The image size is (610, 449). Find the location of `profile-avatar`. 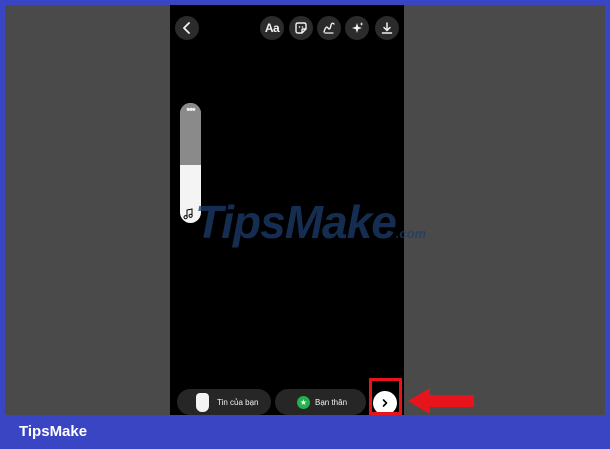

profile-avatar is located at coordinates (202, 402).